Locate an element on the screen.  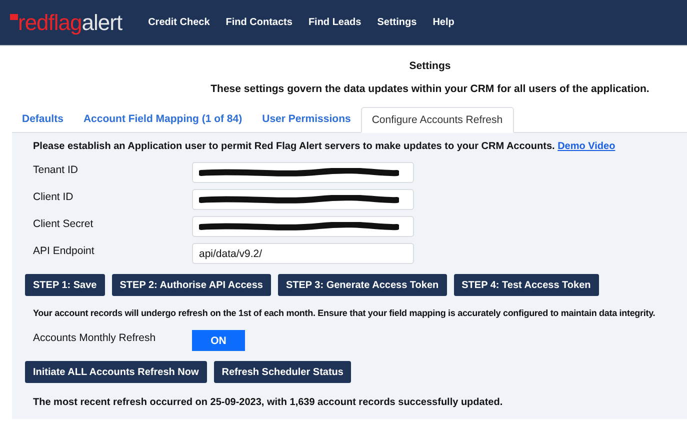
tab: Account Field Mapping (1 of 84) is located at coordinates (162, 119).